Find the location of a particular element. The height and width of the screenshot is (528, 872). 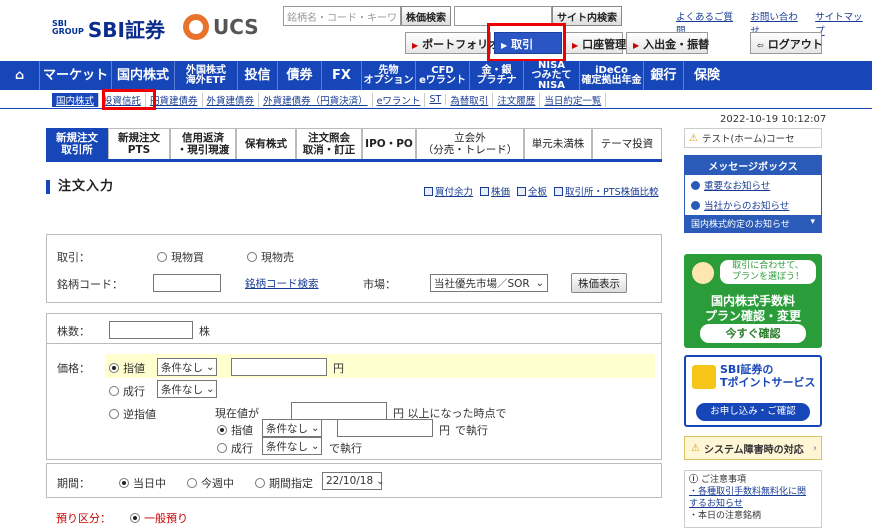

tab-new-order-exchange: 新規注文 取引所 is located at coordinates (77, 143).